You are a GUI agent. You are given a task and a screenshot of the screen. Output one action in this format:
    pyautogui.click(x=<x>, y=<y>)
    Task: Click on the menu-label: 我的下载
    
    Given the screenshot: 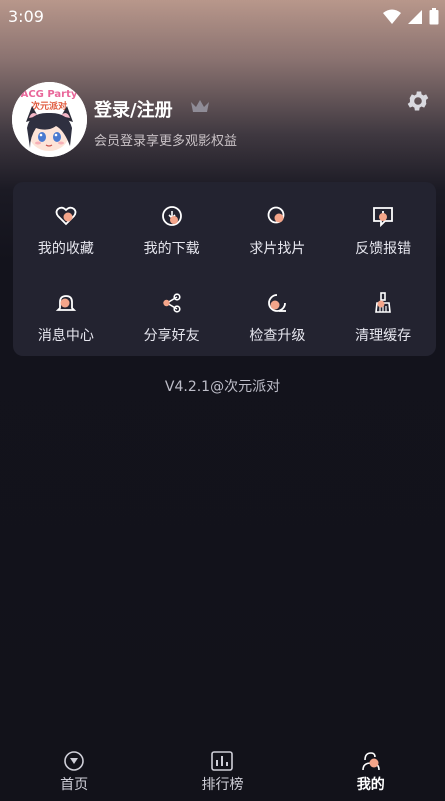 What is the action you would take?
    pyautogui.click(x=171, y=249)
    